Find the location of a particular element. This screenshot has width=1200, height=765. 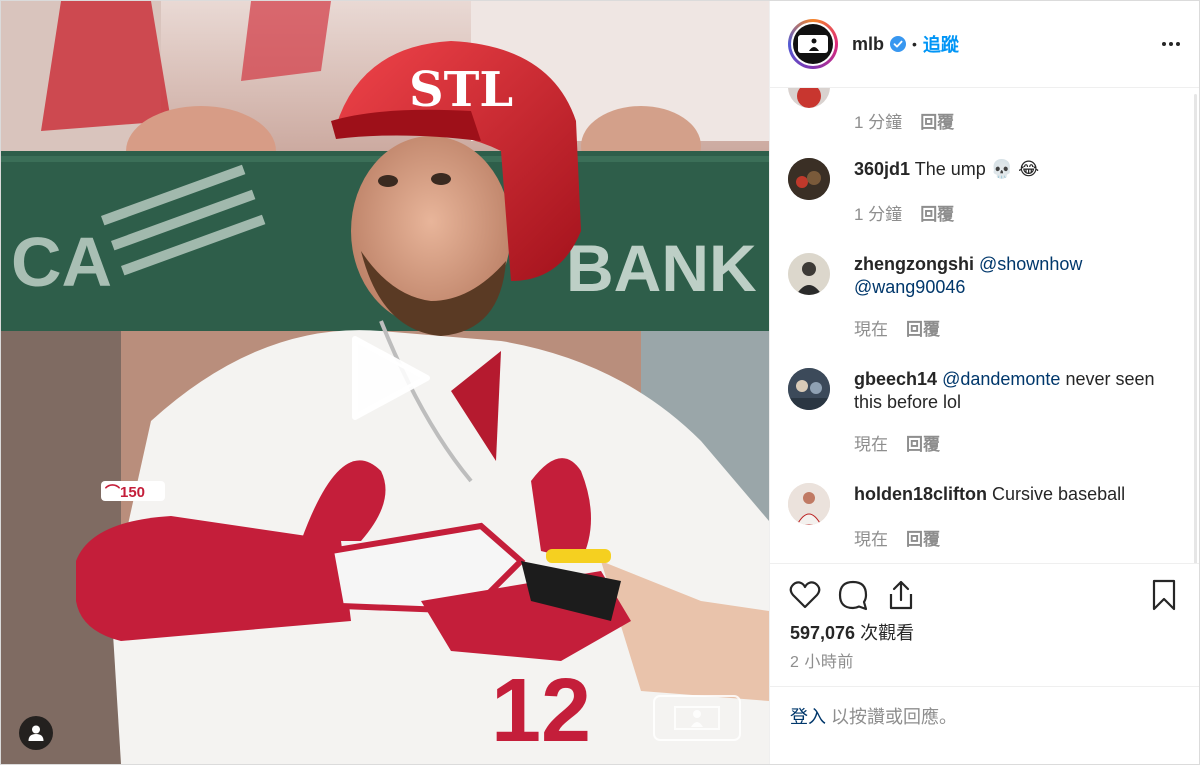

comment-username: gbeech14 is located at coordinates (895, 379).